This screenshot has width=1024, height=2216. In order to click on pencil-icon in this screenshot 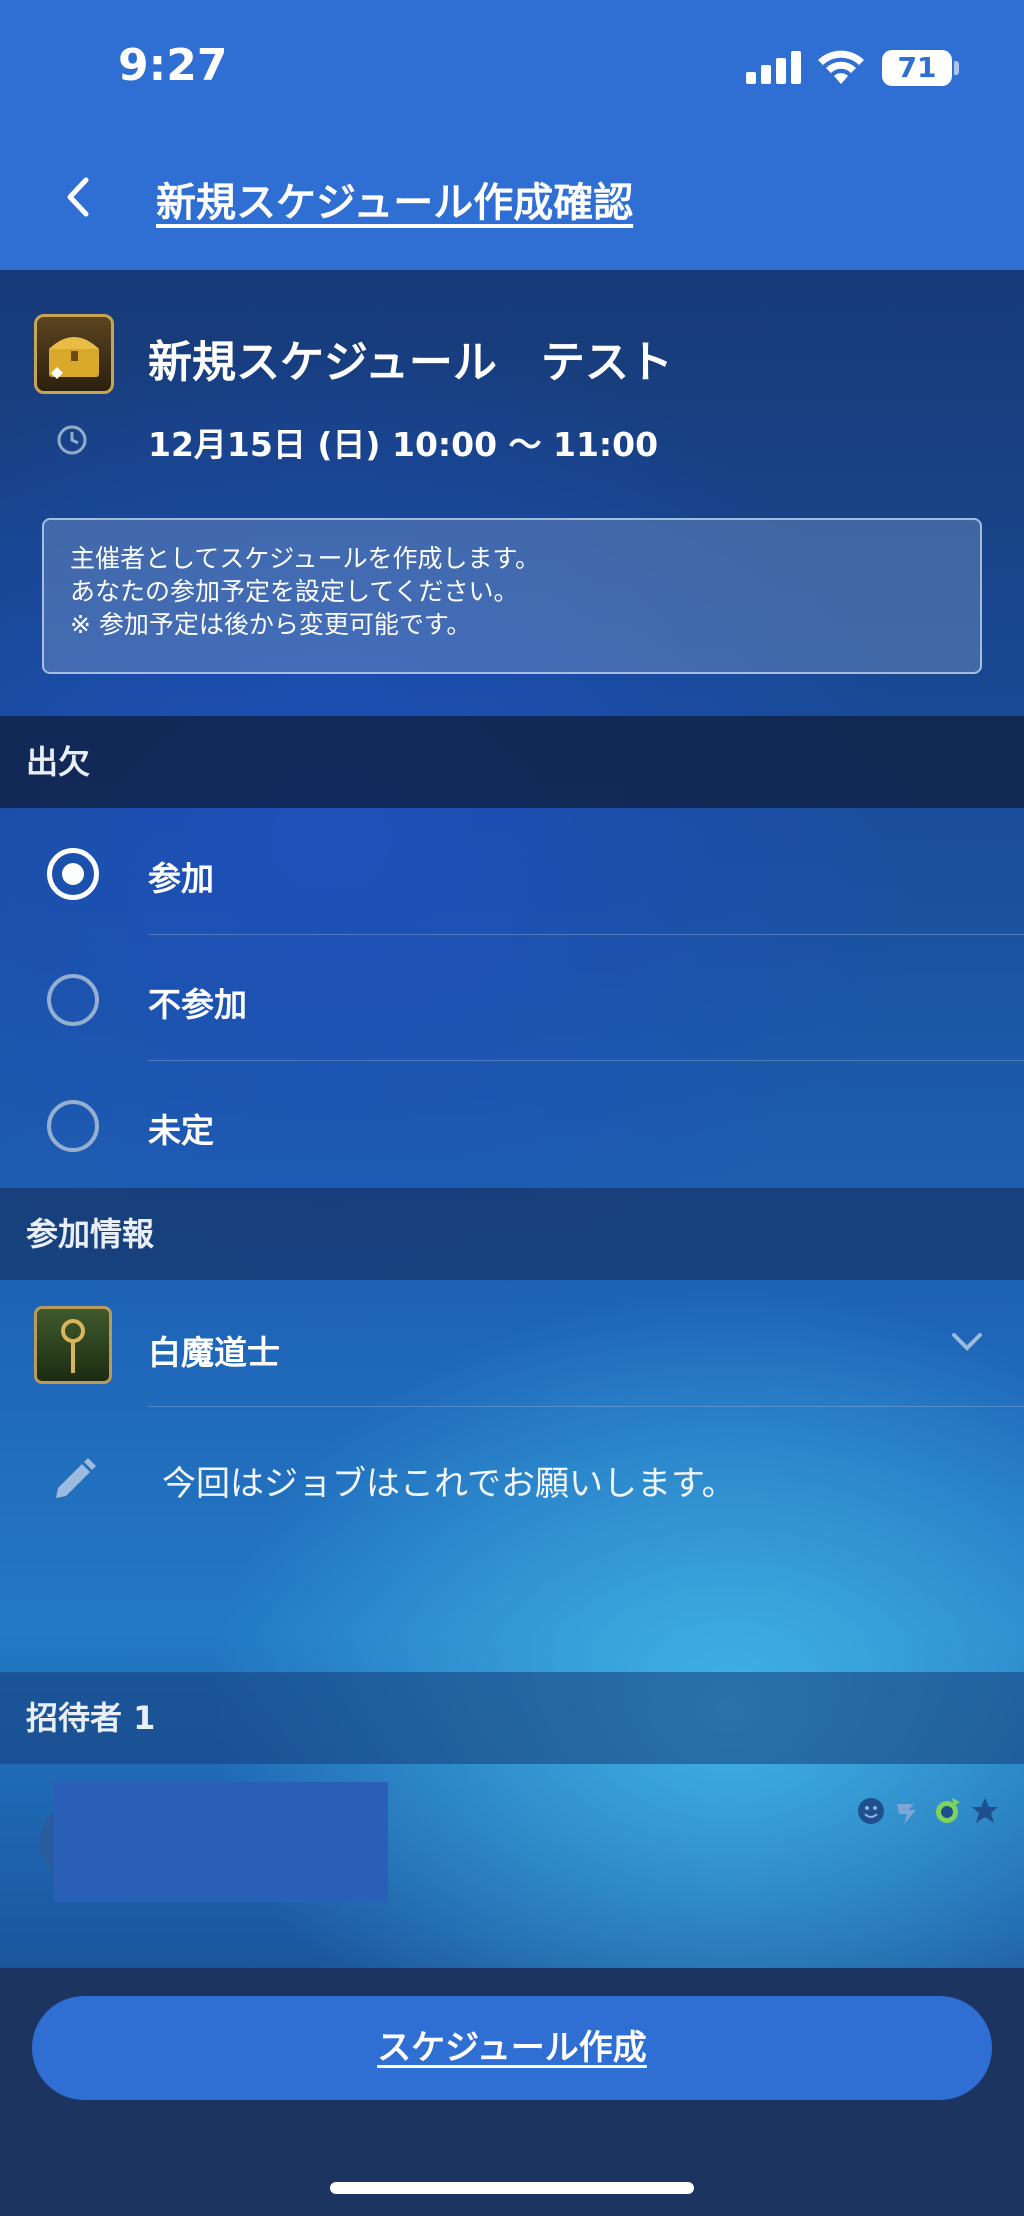, I will do `click(76, 1478)`.